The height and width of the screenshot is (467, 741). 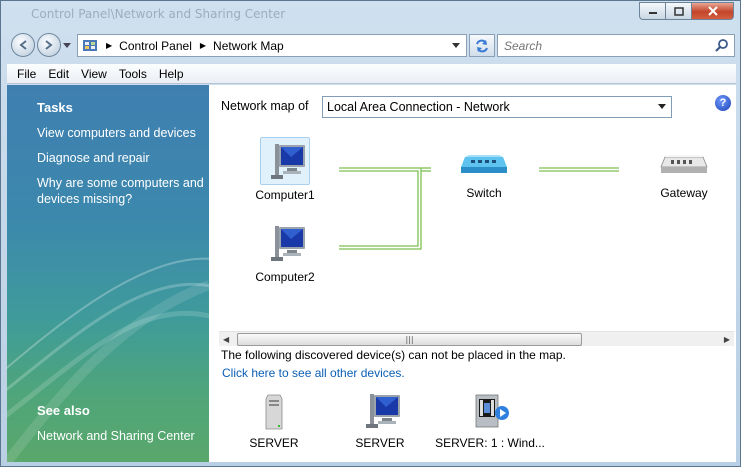 I want to click on menu-view: View, so click(x=94, y=74).